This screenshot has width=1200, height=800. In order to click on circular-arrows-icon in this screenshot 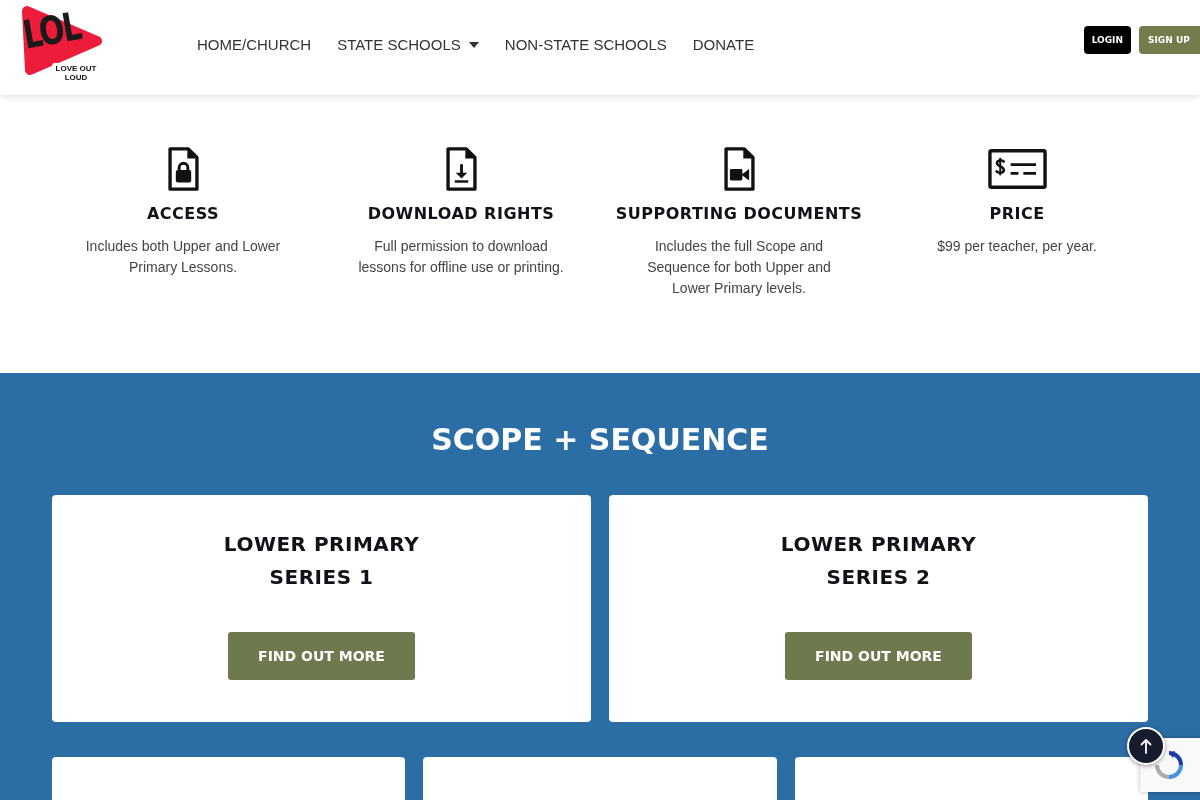, I will do `click(1169, 765)`.